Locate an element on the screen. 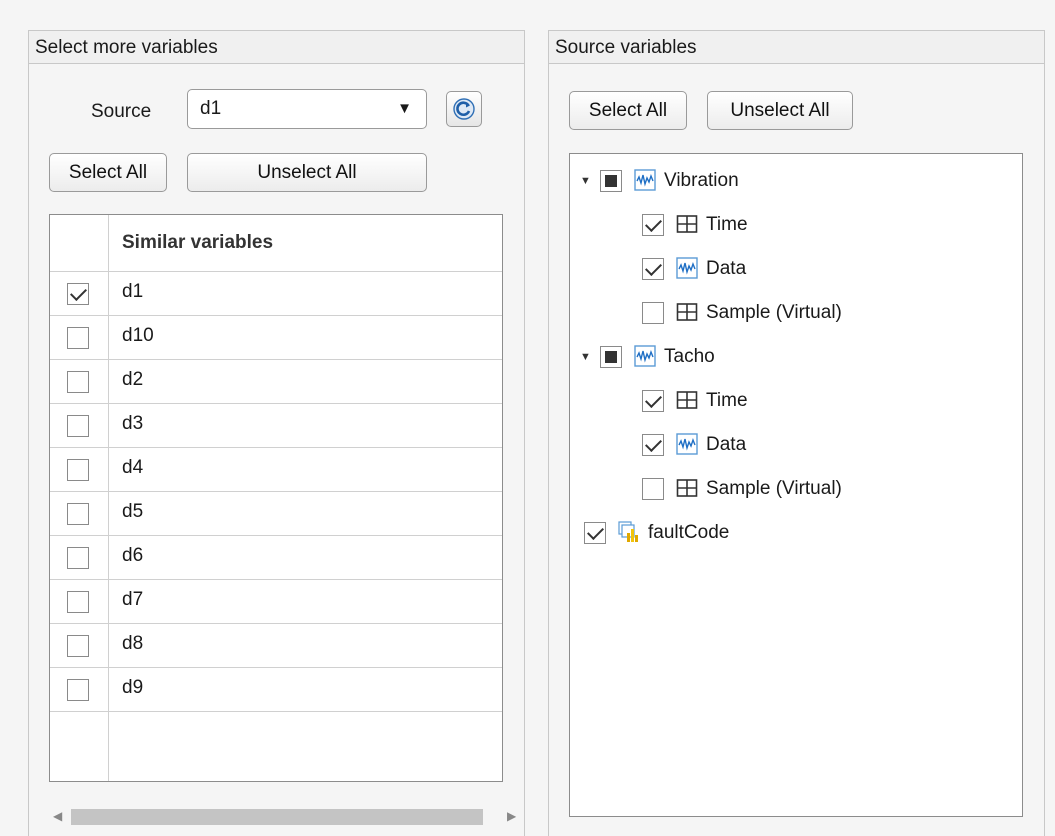 The image size is (1055, 836). variable-name-cell: d10 is located at coordinates (138, 335).